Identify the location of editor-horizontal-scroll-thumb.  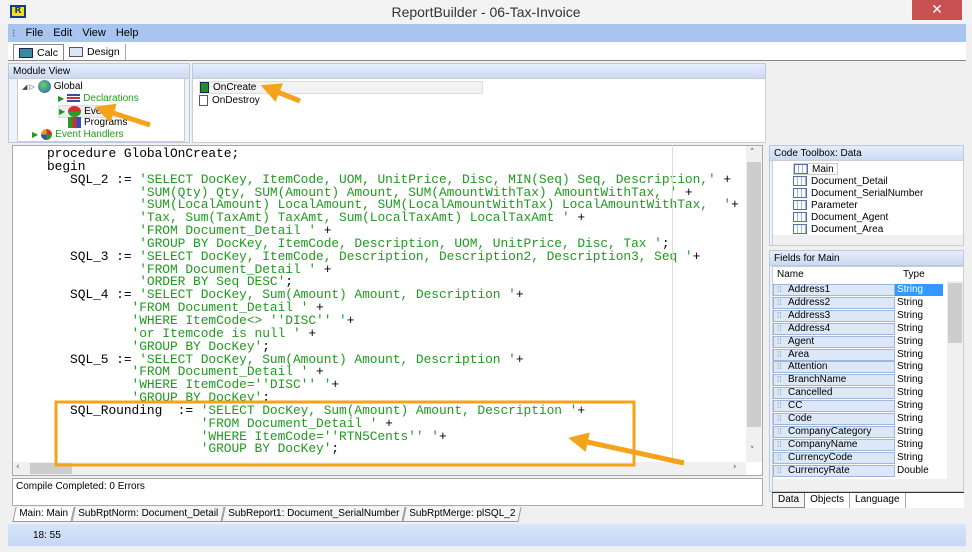
(51, 468).